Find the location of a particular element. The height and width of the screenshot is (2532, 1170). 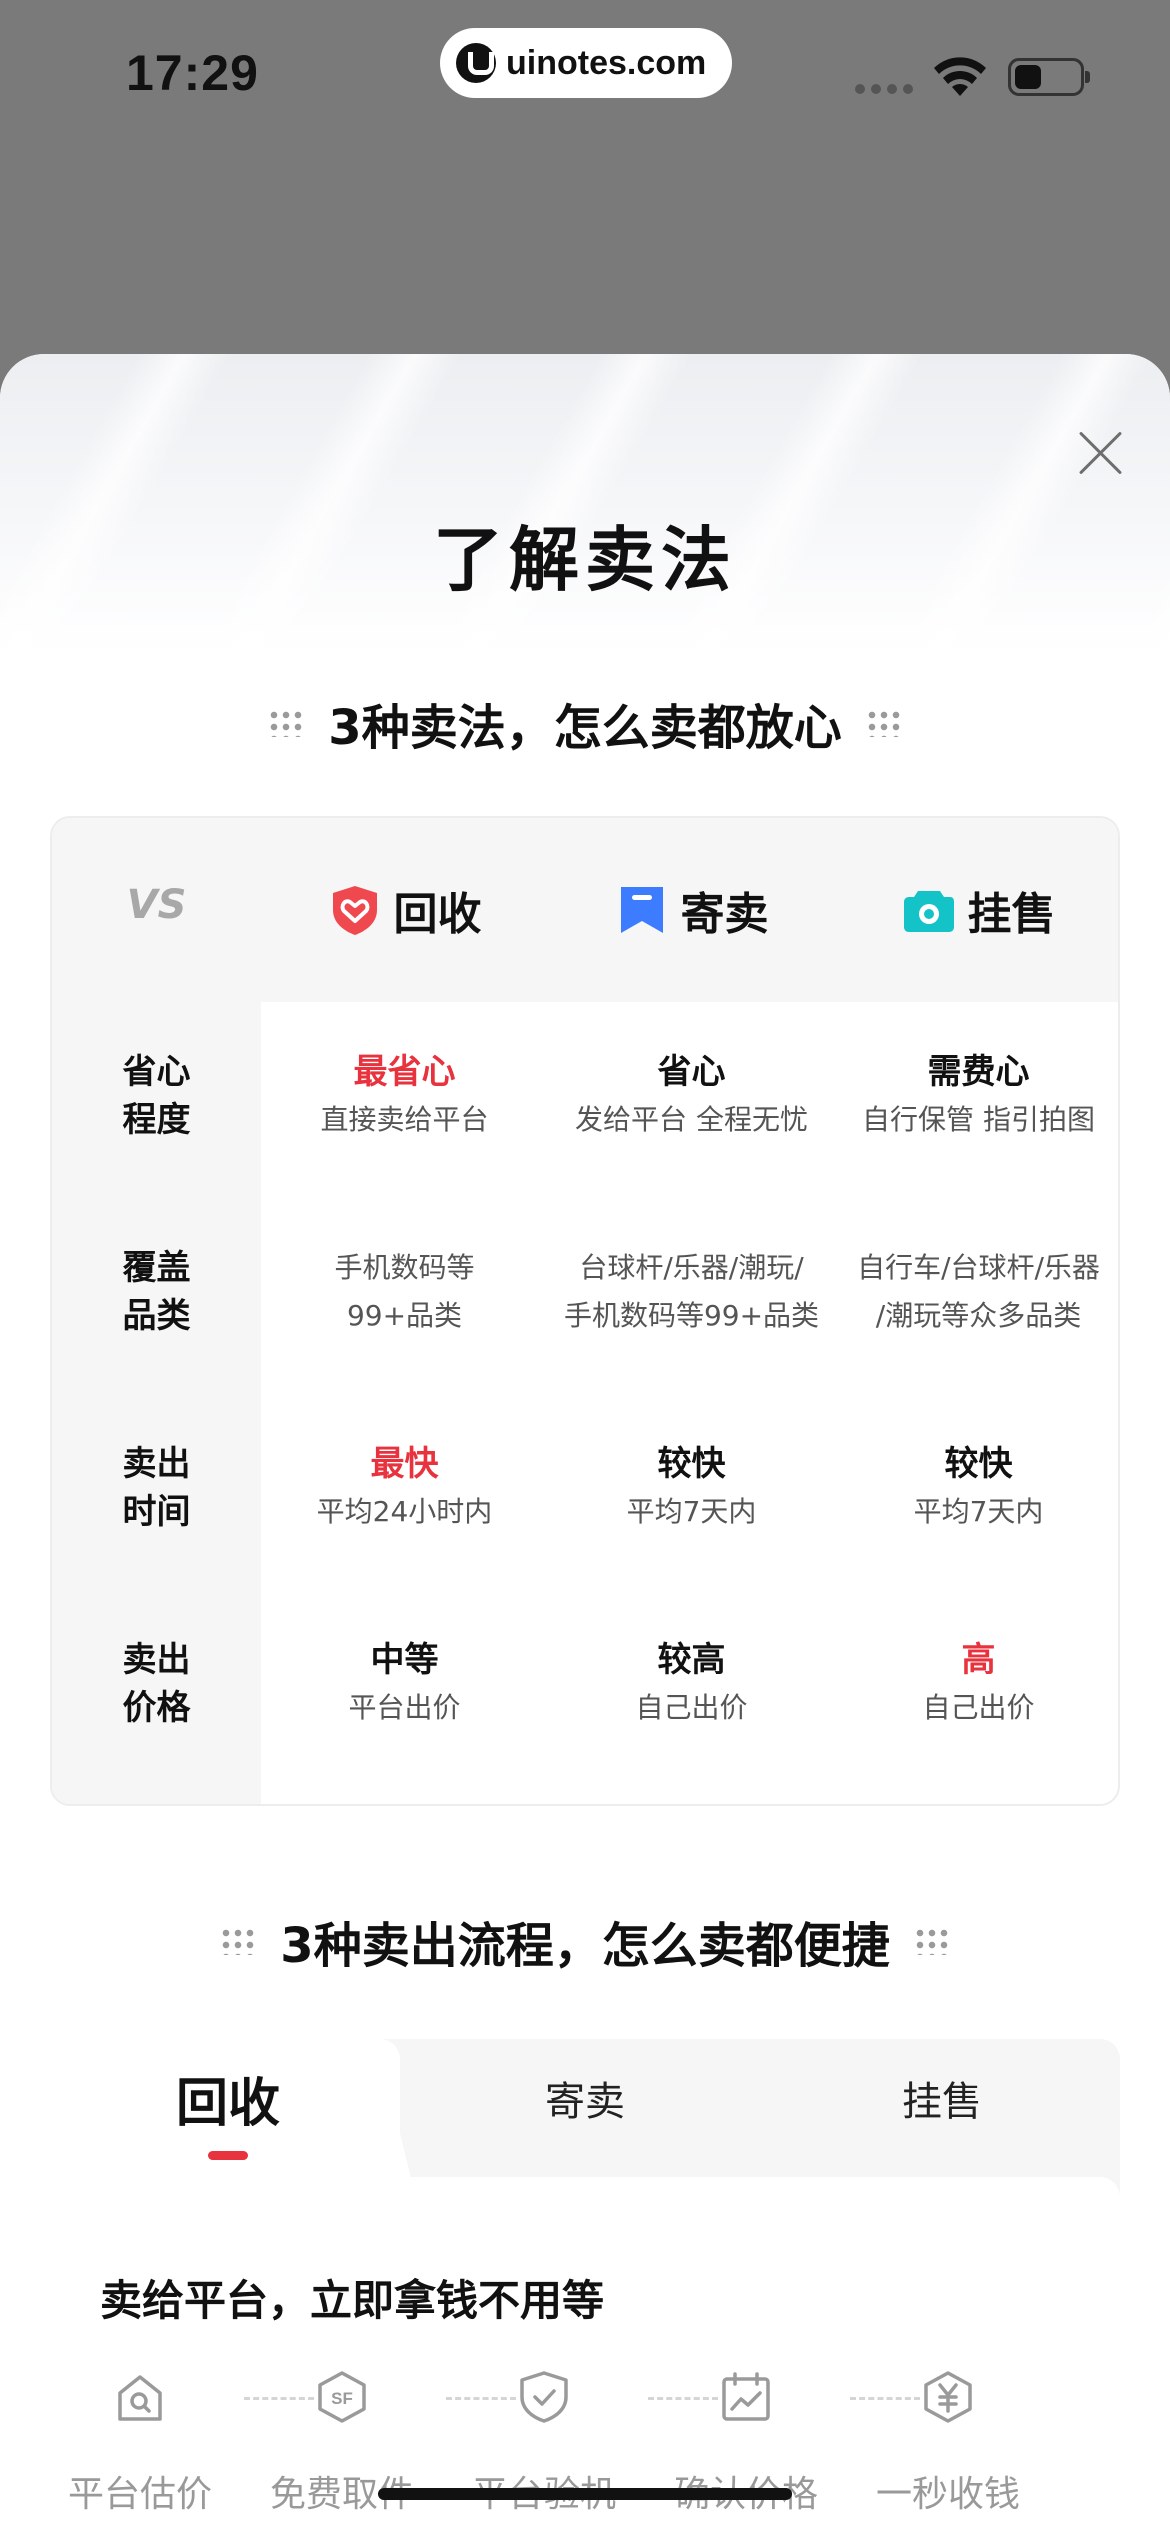

row-label-line: 省心 is located at coordinates (156, 1072).